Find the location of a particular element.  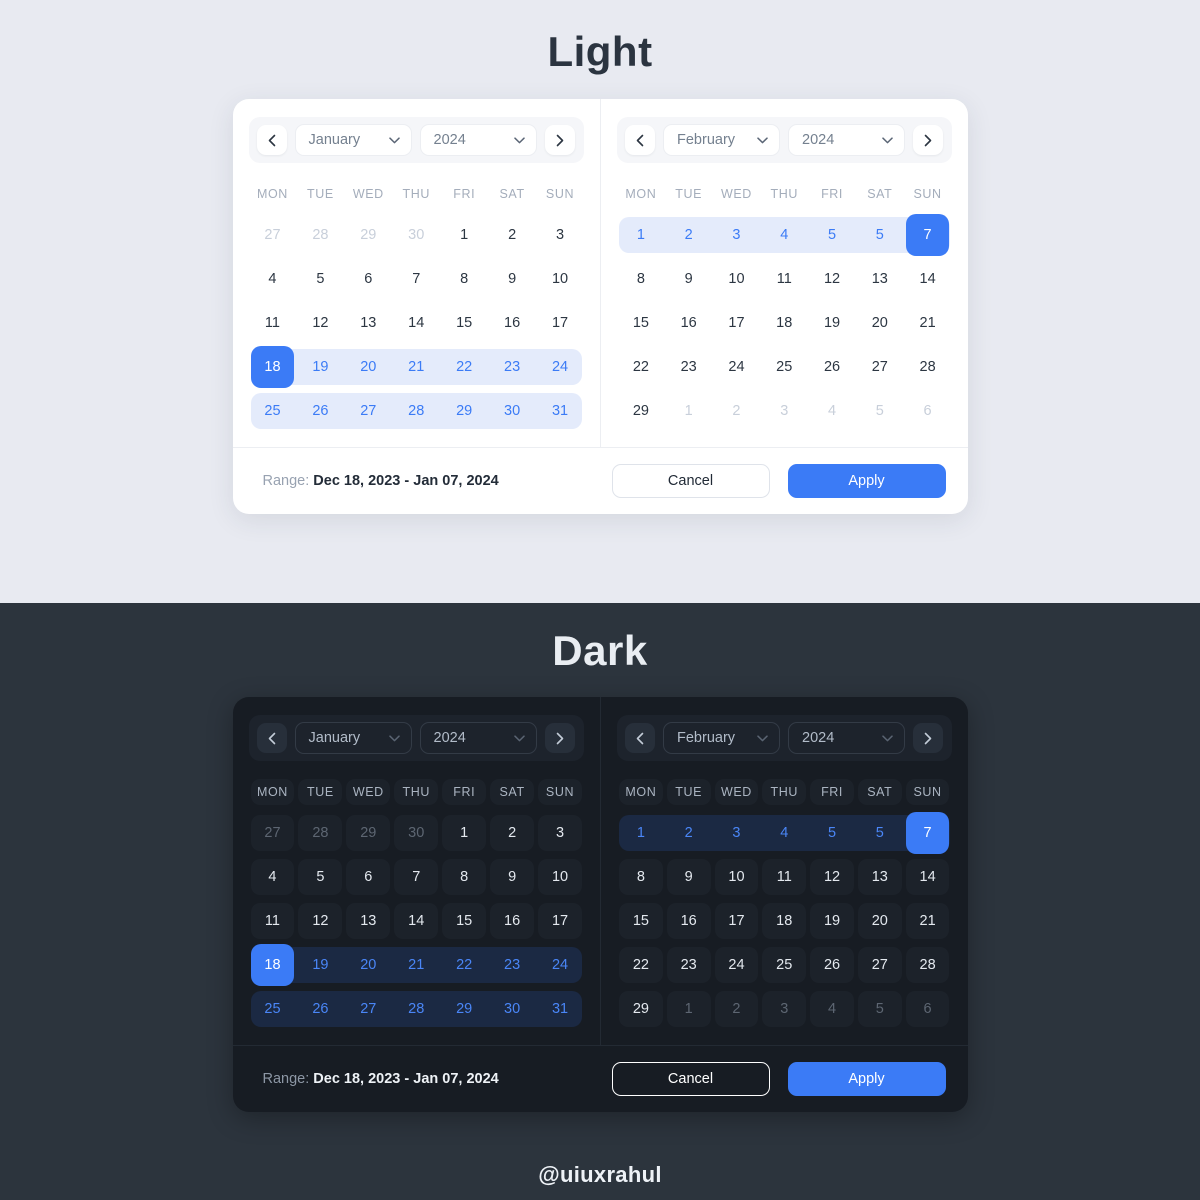

cancel-button: Cancel is located at coordinates (690, 1079).